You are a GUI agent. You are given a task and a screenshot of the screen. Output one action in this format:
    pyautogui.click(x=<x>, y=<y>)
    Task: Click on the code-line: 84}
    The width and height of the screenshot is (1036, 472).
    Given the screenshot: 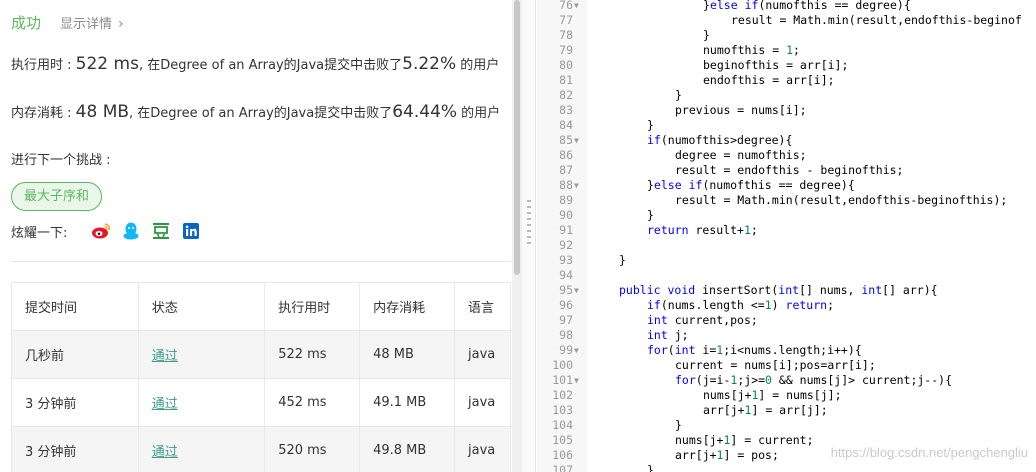 What is the action you would take?
    pyautogui.click(x=786, y=125)
    